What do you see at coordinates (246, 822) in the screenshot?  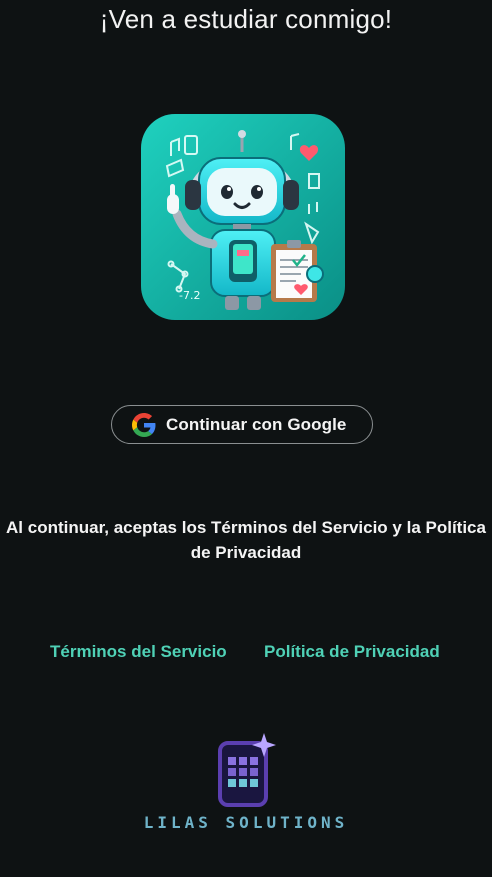 I see `brand-name: LILAS SOLUTIONS` at bounding box center [246, 822].